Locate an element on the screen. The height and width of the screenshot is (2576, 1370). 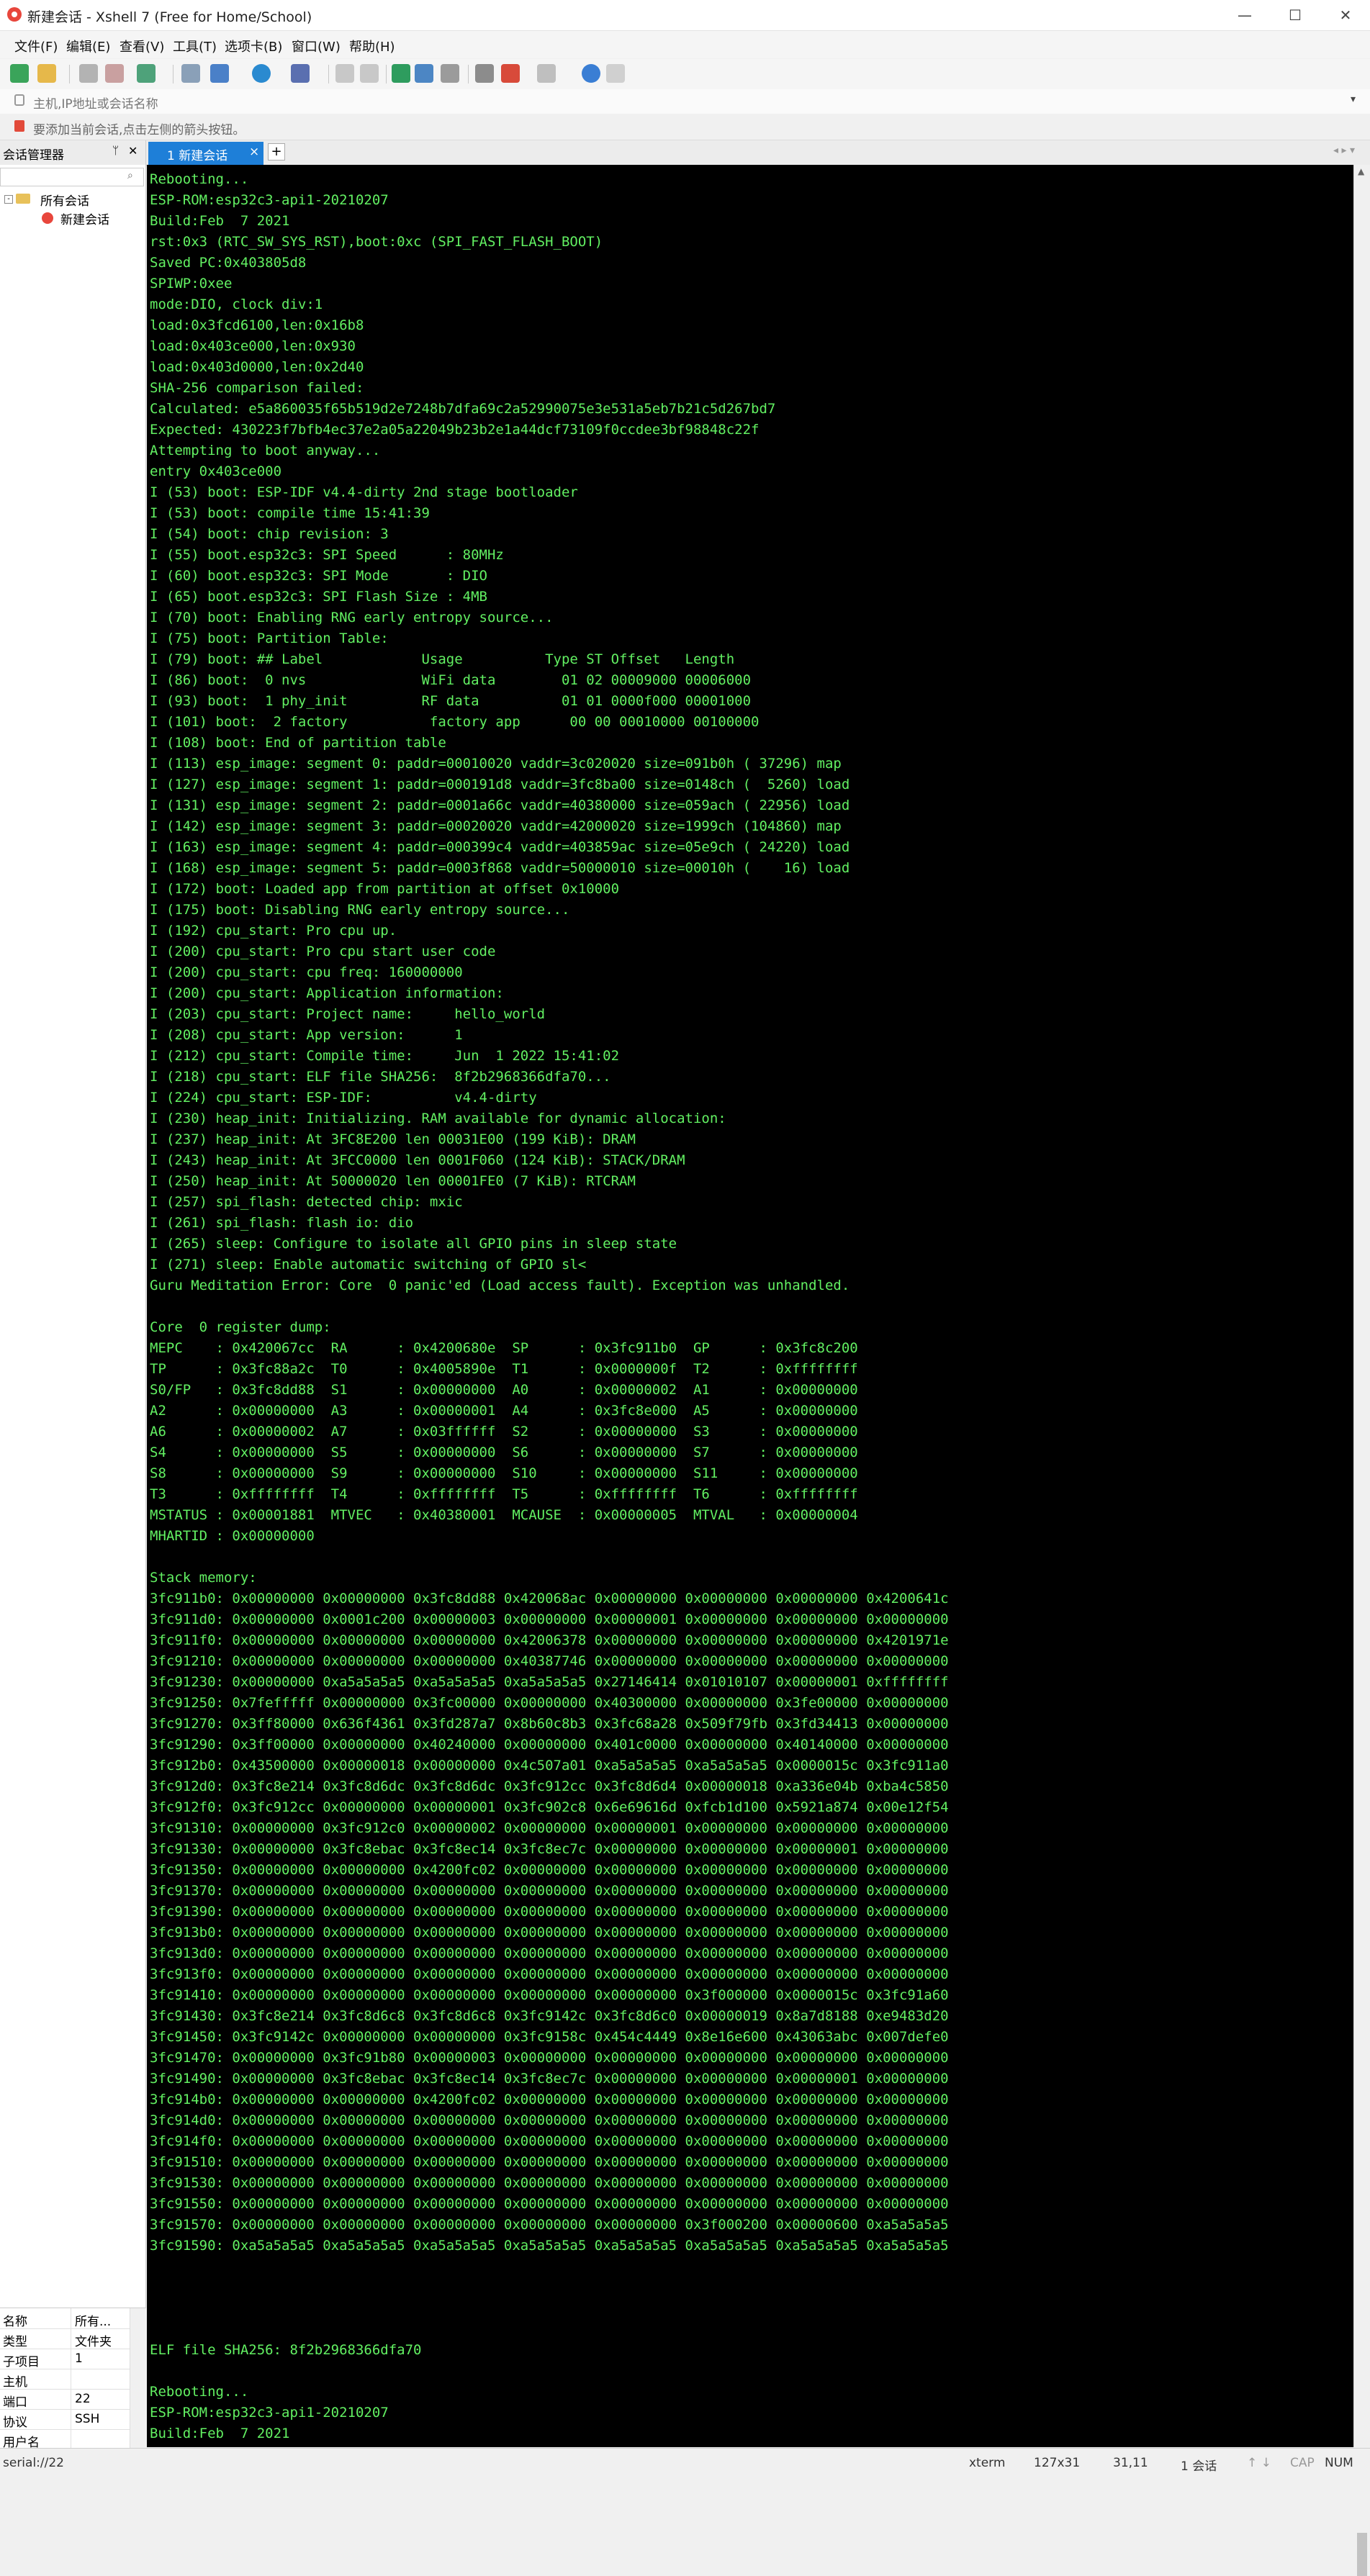
toolbar is located at coordinates (685, 75).